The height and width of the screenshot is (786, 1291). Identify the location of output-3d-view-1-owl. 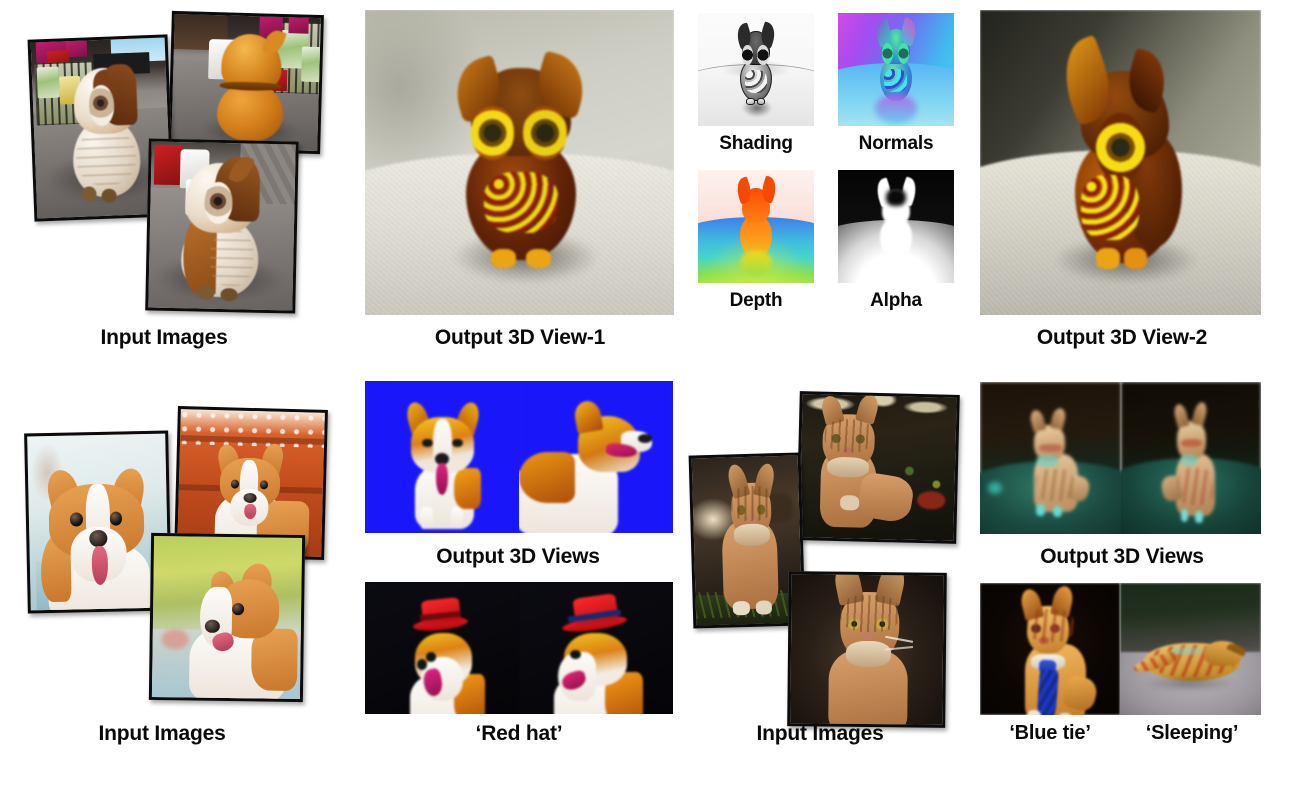
(519, 162).